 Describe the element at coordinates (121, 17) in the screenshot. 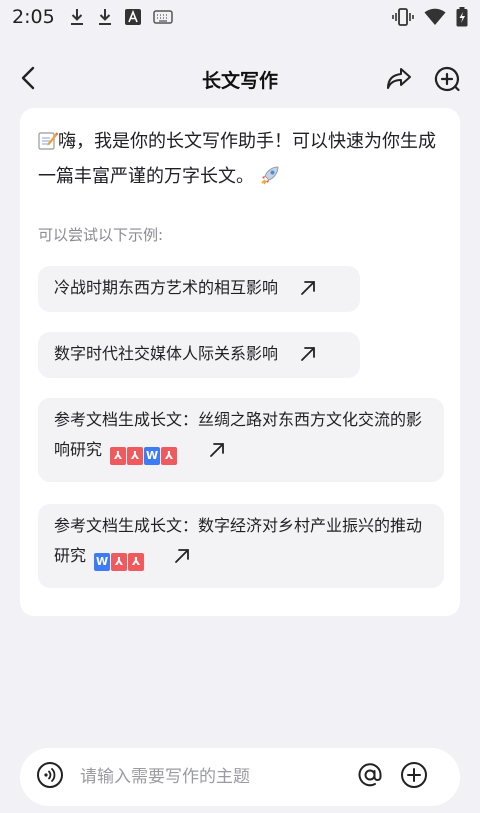

I see `notification-icons` at that location.